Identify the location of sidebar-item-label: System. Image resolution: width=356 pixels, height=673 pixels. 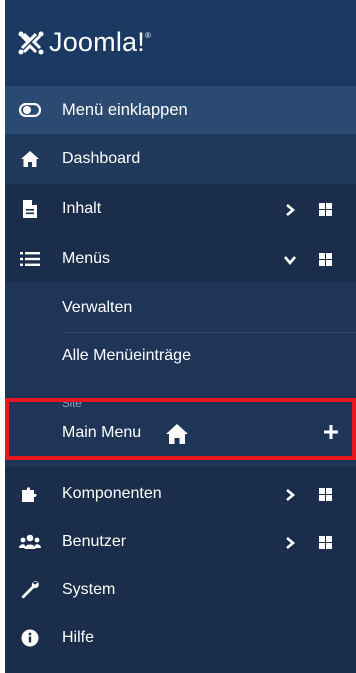
(89, 589).